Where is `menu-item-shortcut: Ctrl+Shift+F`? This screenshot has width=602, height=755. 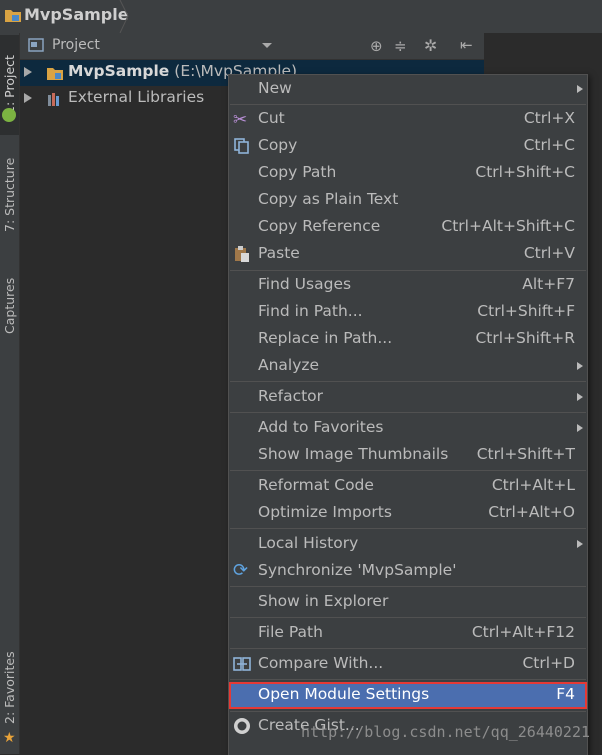 menu-item-shortcut: Ctrl+Shift+F is located at coordinates (526, 311).